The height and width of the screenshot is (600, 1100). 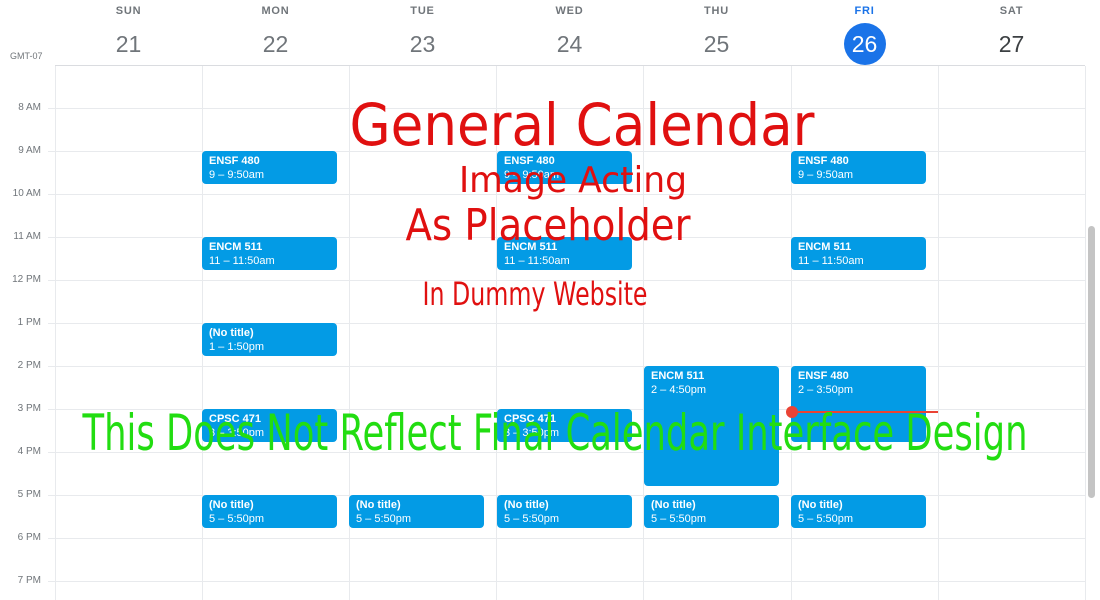 I want to click on event-time: 1 – 1:50pm, so click(x=237, y=347).